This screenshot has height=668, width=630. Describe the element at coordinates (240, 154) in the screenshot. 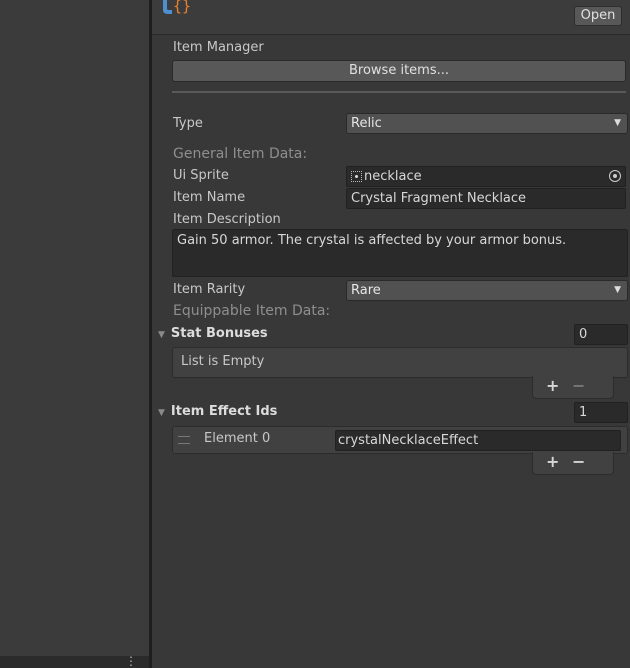

I see `general-item-data-header: General Item Data:` at that location.